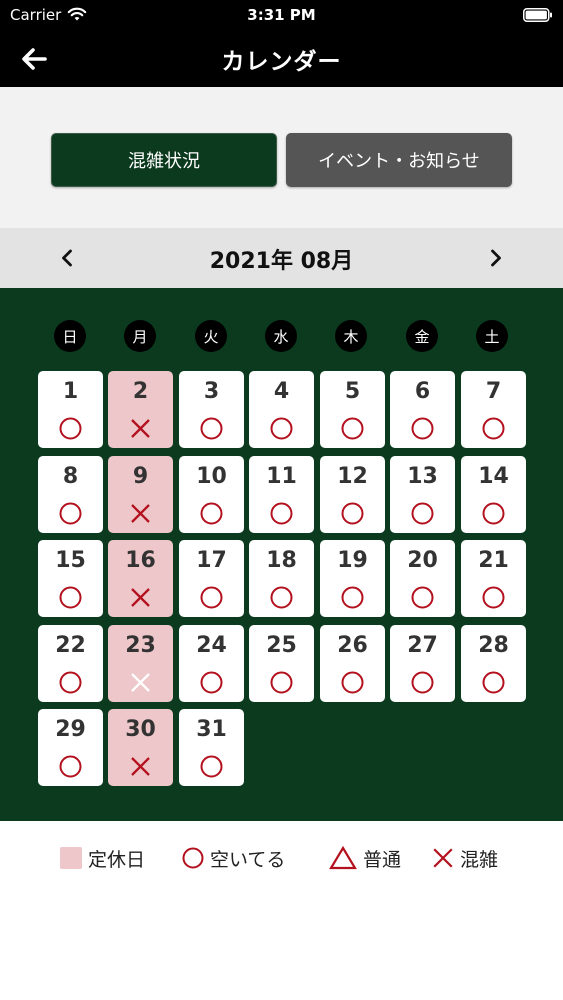 The image size is (563, 1000). I want to click on calendar-day-29: 29, so click(70, 747).